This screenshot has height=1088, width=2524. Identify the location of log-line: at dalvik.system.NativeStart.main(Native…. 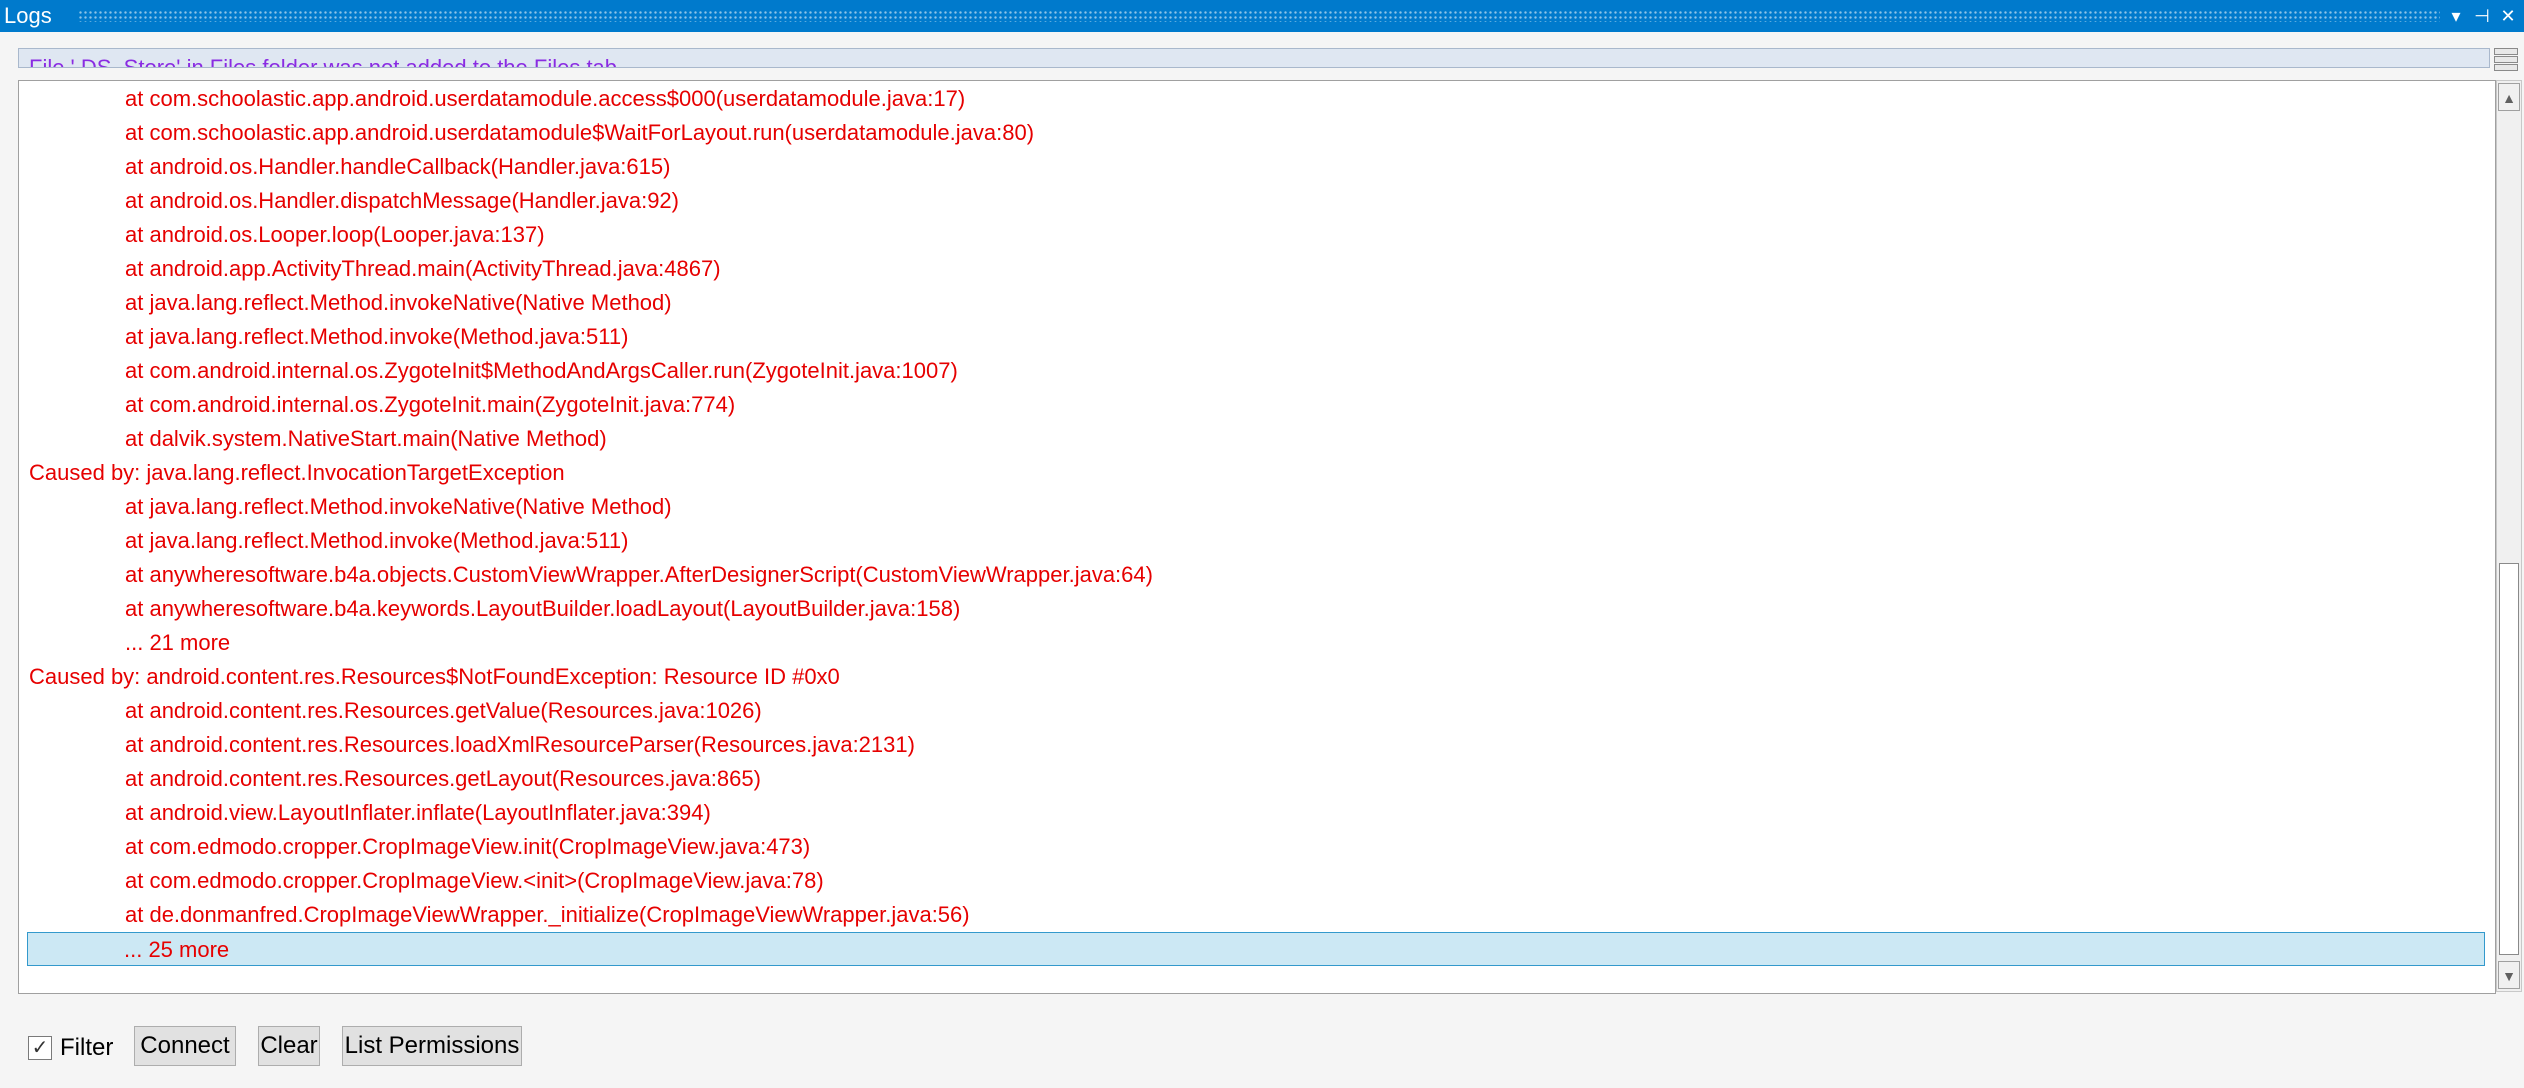
(318, 439).